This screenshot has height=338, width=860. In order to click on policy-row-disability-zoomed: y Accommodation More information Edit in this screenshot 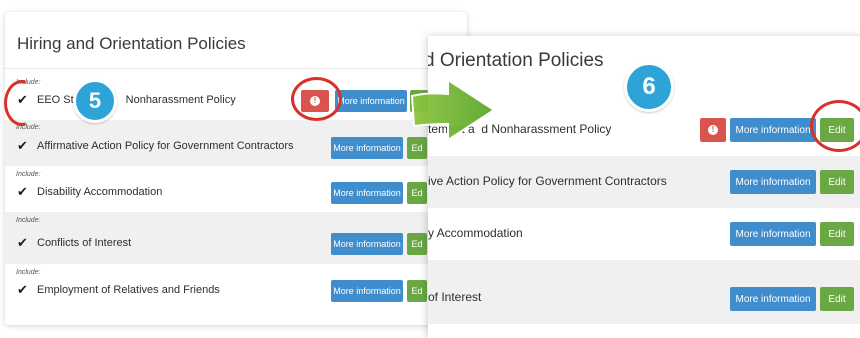, I will do `click(644, 234)`.